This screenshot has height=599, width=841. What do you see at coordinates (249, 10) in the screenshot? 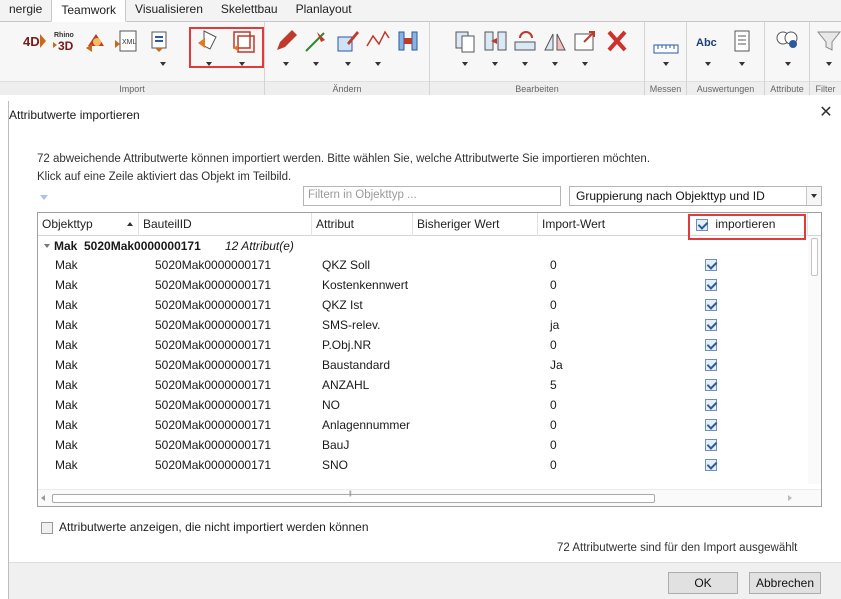
I see `tab-skelettbau: Skelettbau` at bounding box center [249, 10].